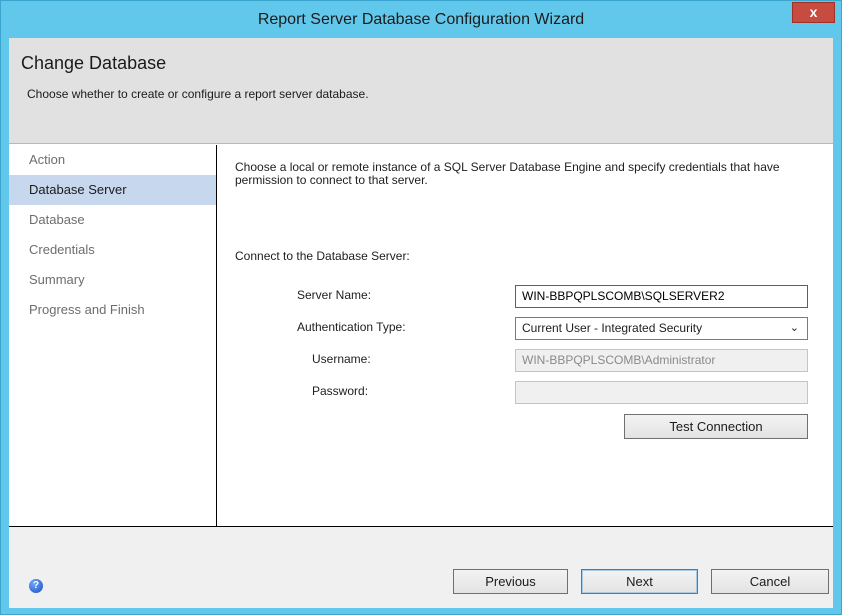  Describe the element at coordinates (351, 327) in the screenshot. I see `auth-type-label: Authentication Type:` at that location.